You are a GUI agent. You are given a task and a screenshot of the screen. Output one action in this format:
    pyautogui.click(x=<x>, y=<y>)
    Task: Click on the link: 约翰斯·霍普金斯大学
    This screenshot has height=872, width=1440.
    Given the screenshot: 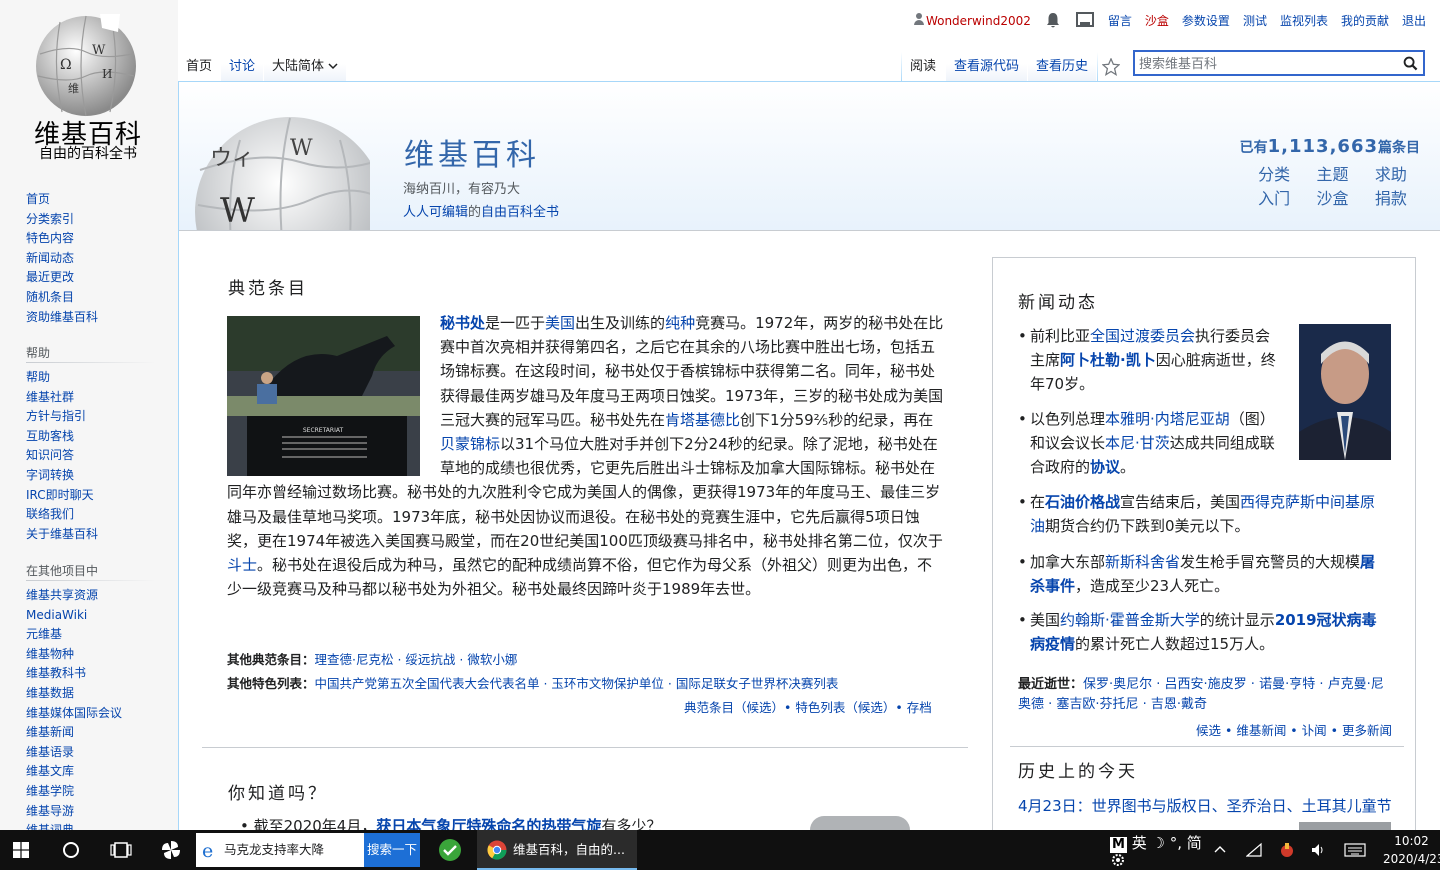 What is the action you would take?
    pyautogui.click(x=1130, y=620)
    